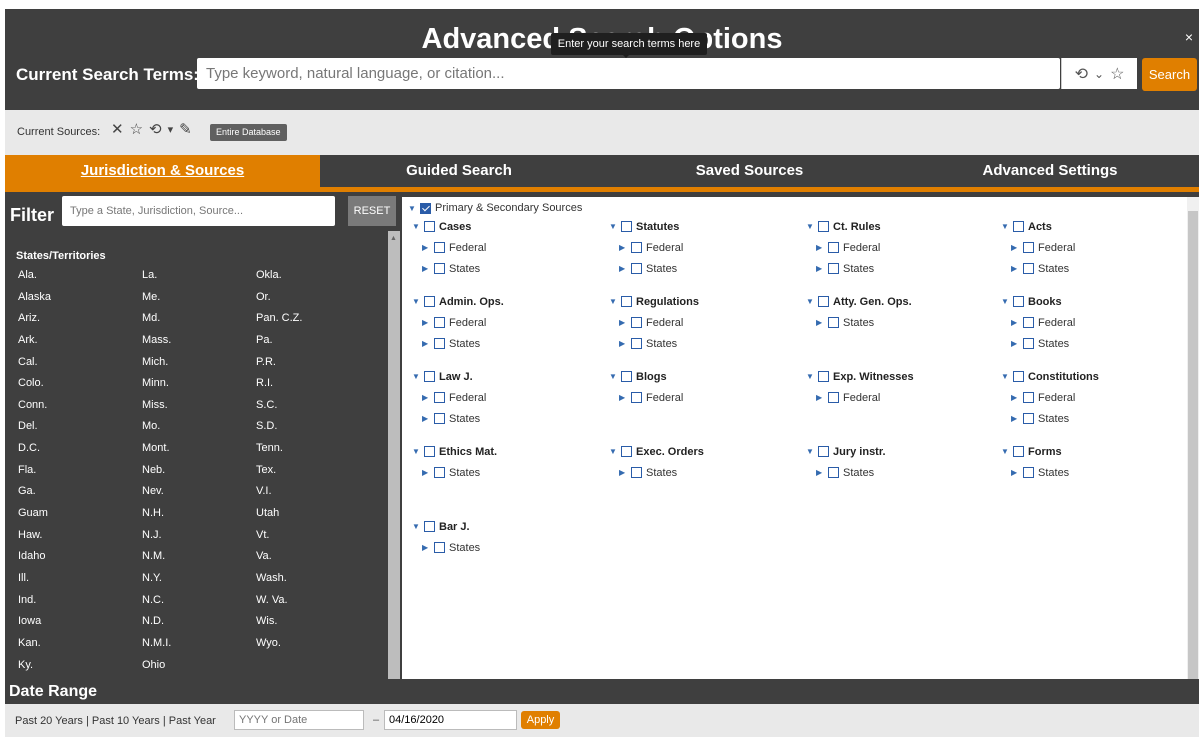 Image resolution: width=1204 pixels, height=737 pixels. Describe the element at coordinates (311, 471) in the screenshot. I see `state-item: Tex.` at that location.